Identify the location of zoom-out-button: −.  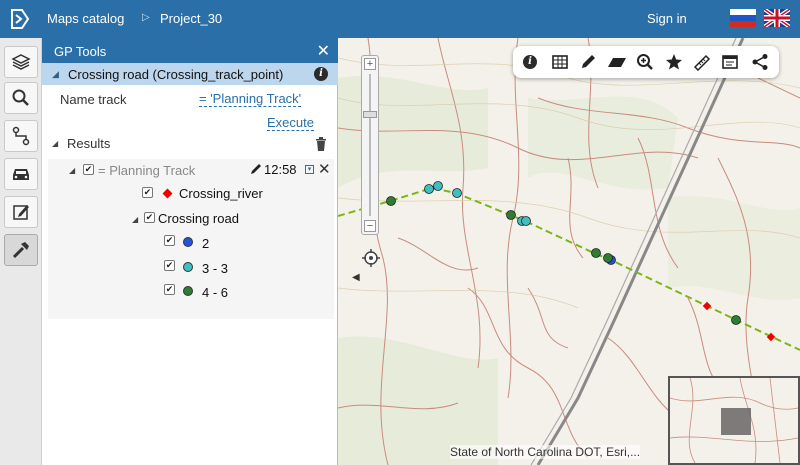
(370, 226).